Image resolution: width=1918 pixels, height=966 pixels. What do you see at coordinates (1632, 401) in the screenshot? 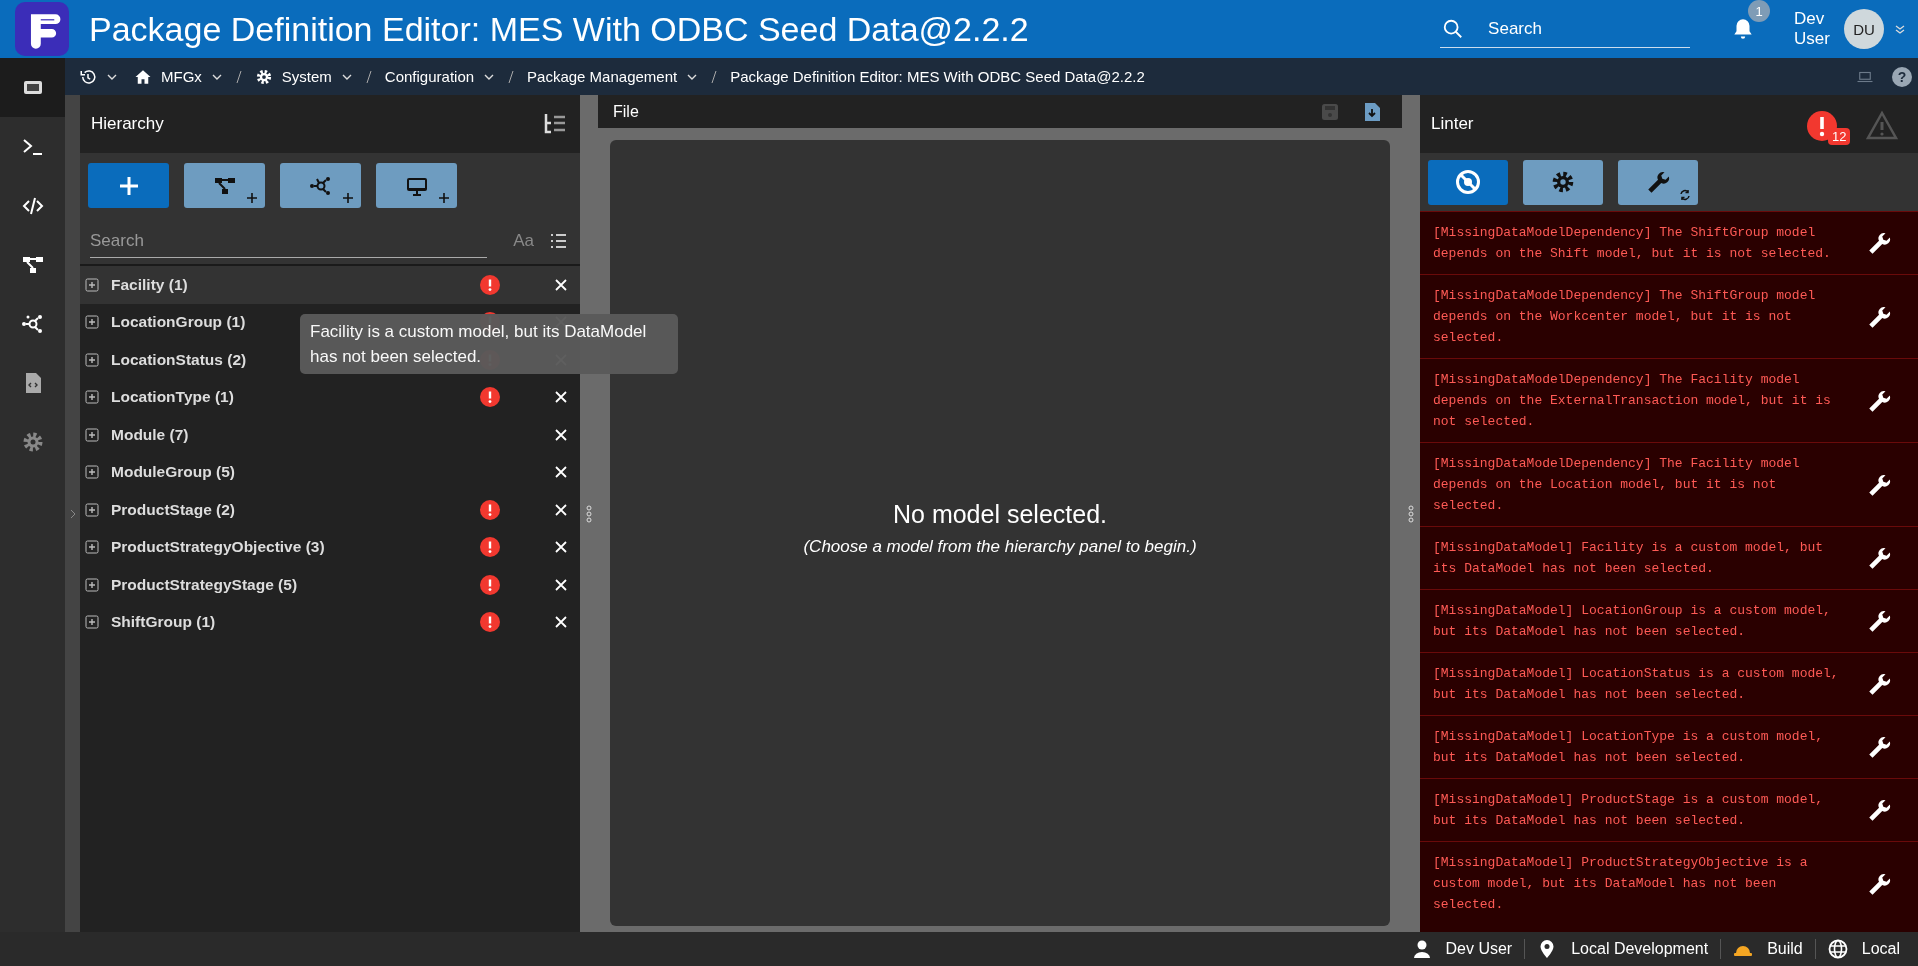
I see `lint-message: [MissingDataModelDependency] The Facility model depends on the ExternalTransaction model, but it is not selected.` at bounding box center [1632, 401].